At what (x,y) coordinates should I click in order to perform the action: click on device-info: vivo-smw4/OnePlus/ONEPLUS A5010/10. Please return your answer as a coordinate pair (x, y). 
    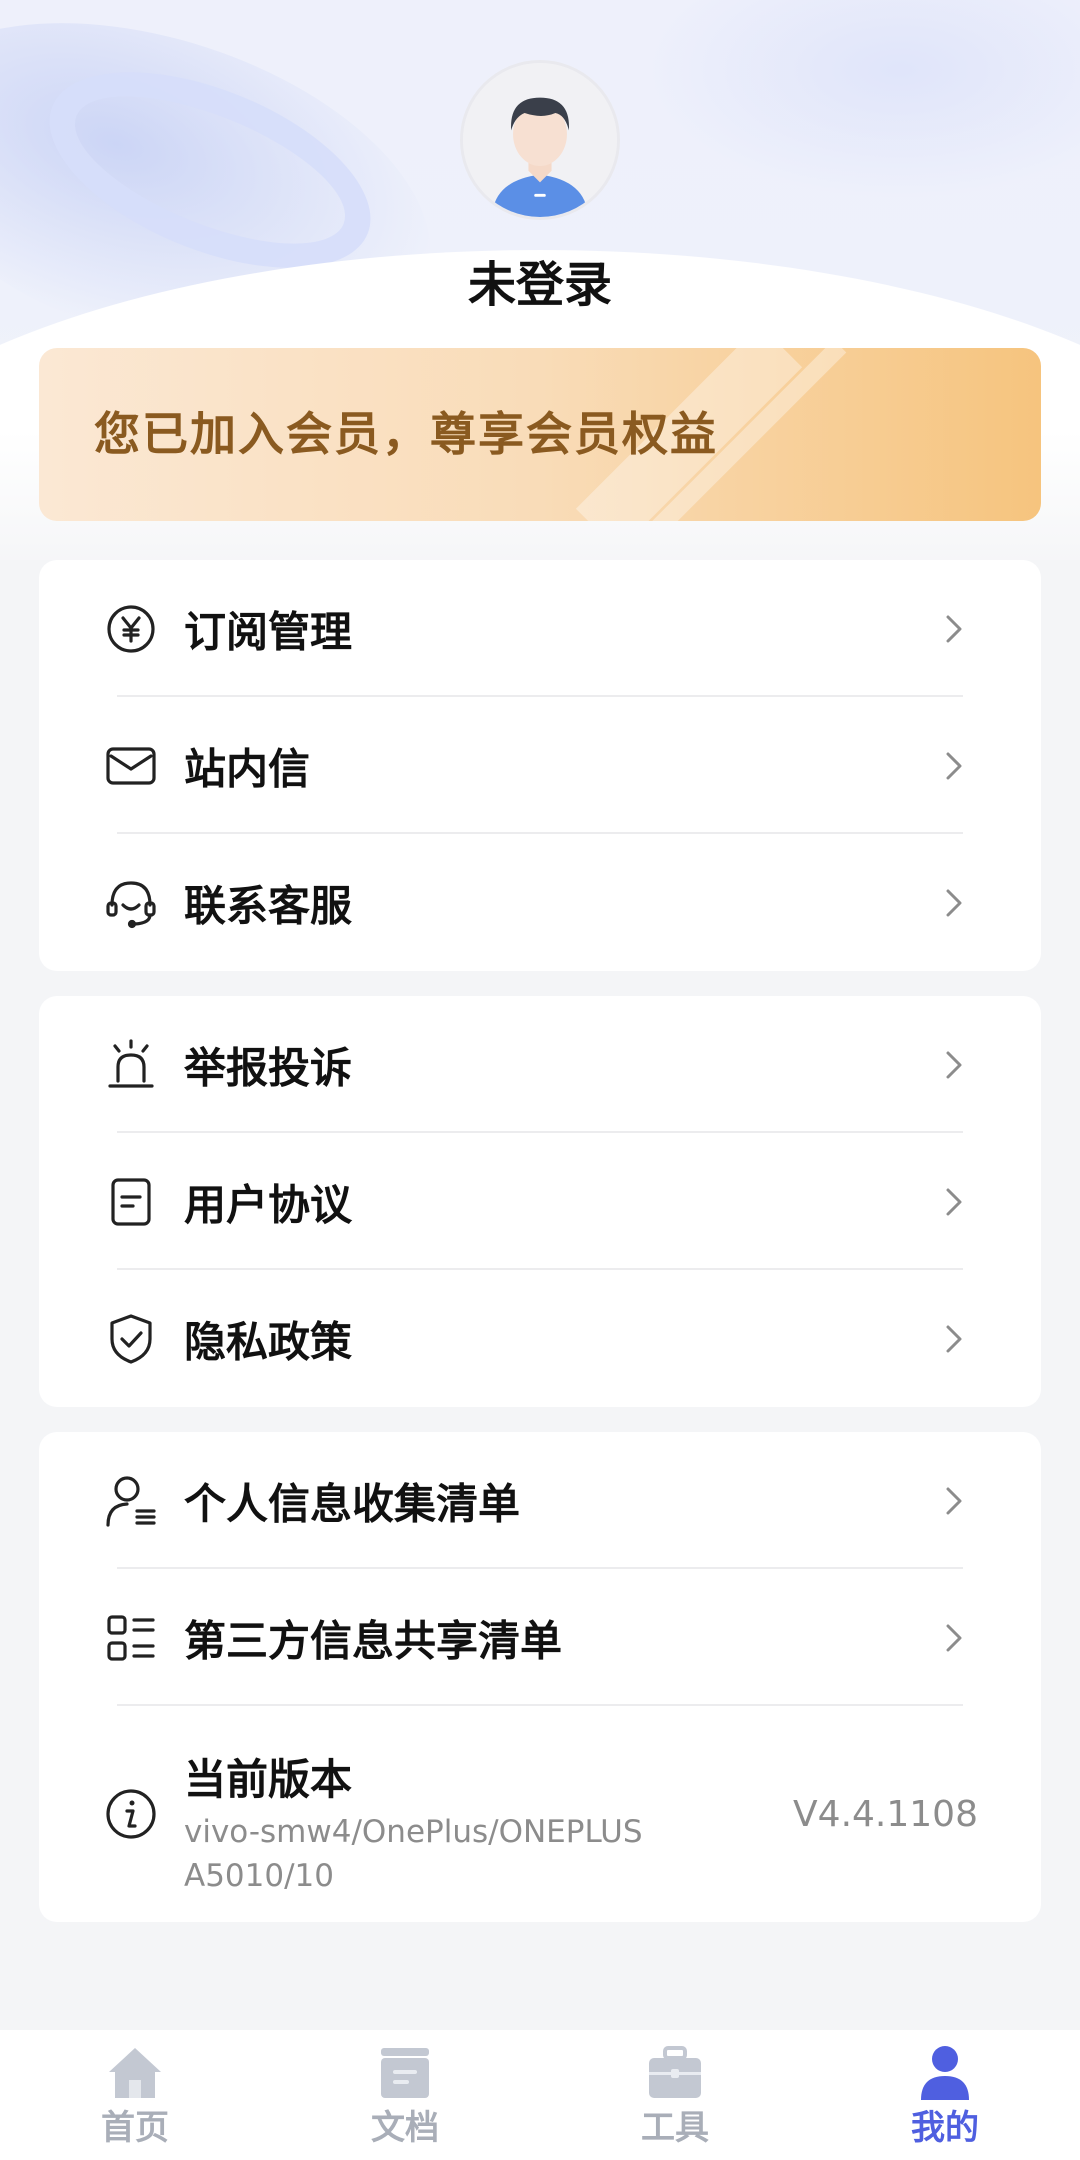
    Looking at the image, I should click on (464, 1854).